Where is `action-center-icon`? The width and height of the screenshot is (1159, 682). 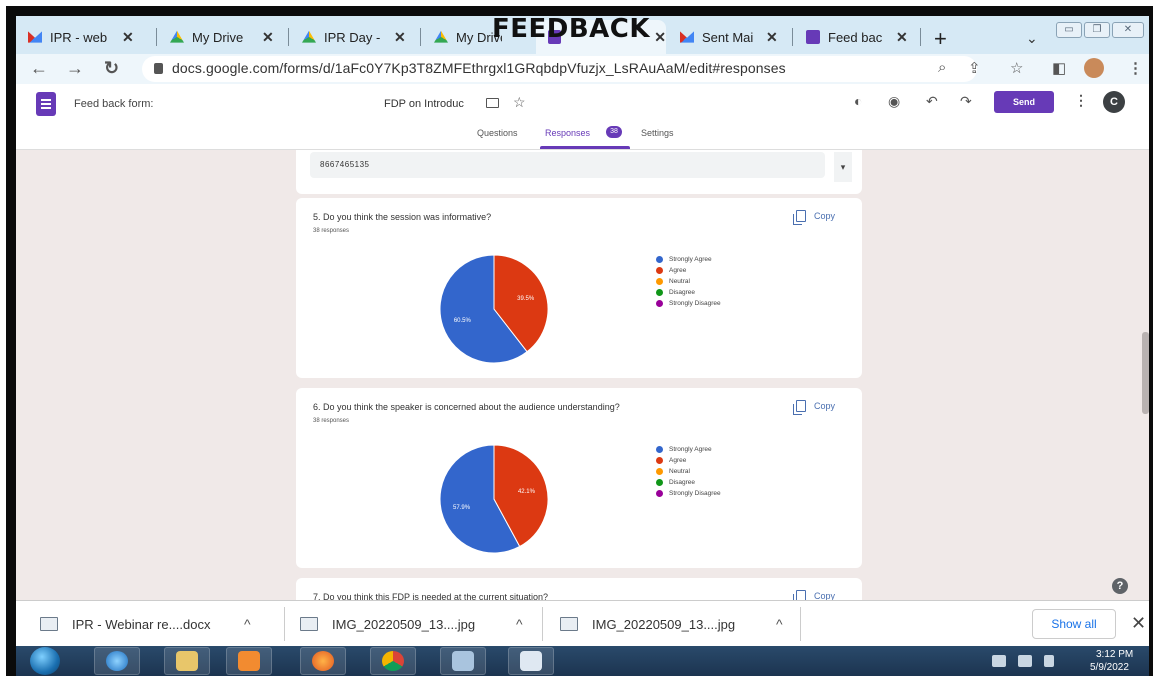 action-center-icon is located at coordinates (999, 661).